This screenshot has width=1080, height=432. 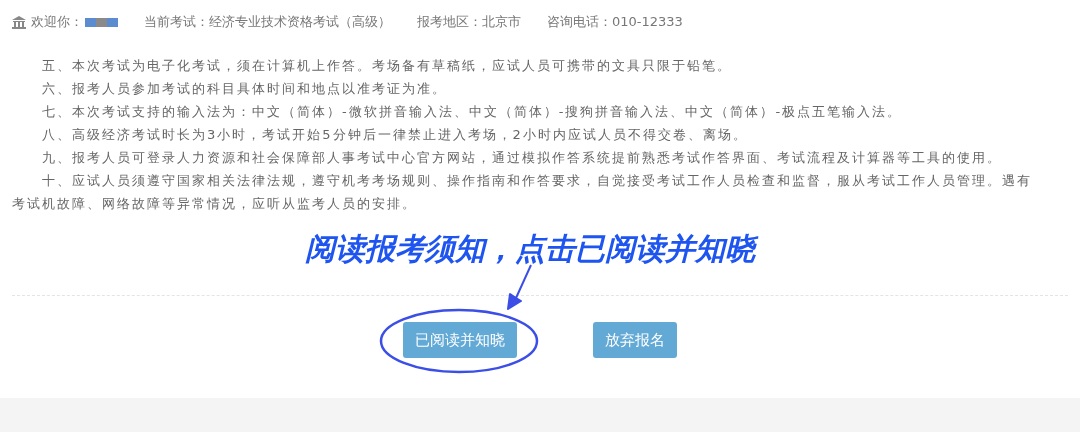 I want to click on notice-paragraph: 十、应试人员须遵守国家相关法律法规，遵守机考考场规则、操作指南和作答要求，自觉接受考试工作人员检查和监督，服从考试工作人员管理。遇有考试机故障、网络故障等异常情况，应听从监考人员的安排。, so click(x=522, y=192).